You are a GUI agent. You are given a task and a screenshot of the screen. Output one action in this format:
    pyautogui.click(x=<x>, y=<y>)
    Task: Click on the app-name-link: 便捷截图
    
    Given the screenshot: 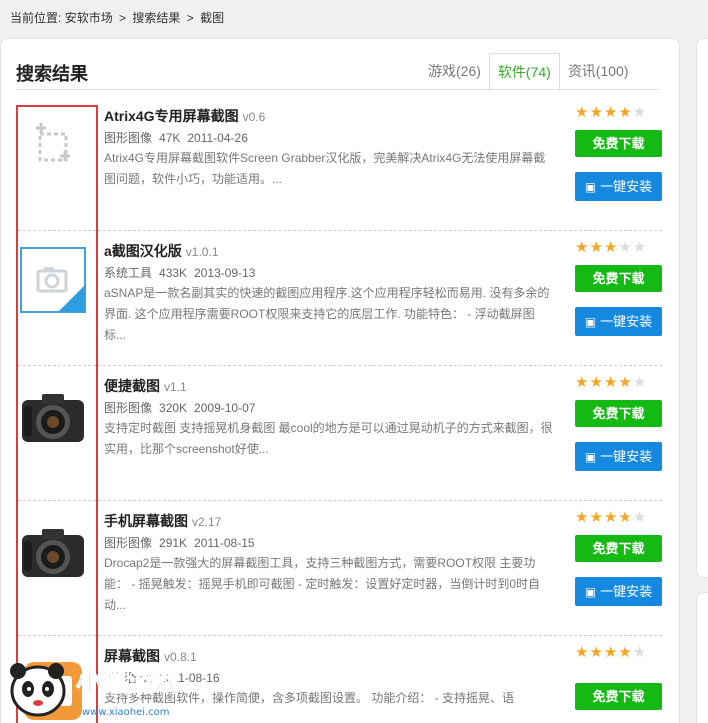 What is the action you would take?
    pyautogui.click(x=132, y=386)
    